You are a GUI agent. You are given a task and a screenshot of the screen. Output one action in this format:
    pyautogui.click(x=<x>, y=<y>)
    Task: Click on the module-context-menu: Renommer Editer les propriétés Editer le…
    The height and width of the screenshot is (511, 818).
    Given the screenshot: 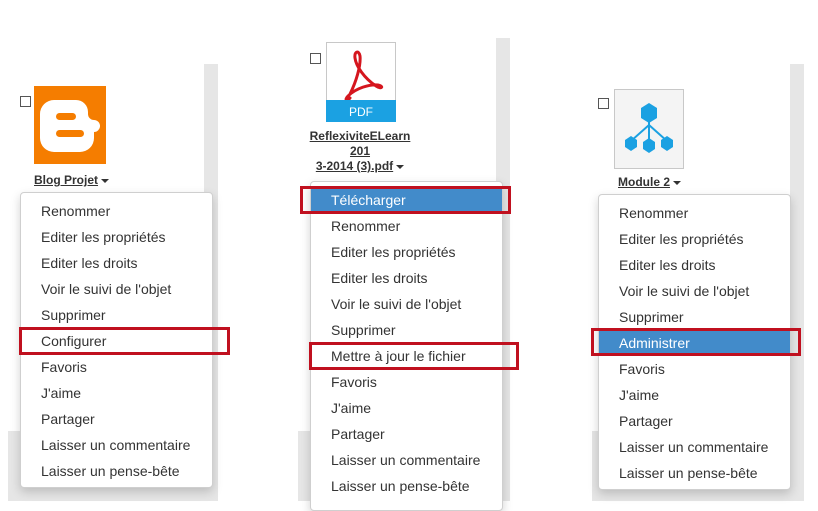 What is the action you would take?
    pyautogui.click(x=694, y=342)
    